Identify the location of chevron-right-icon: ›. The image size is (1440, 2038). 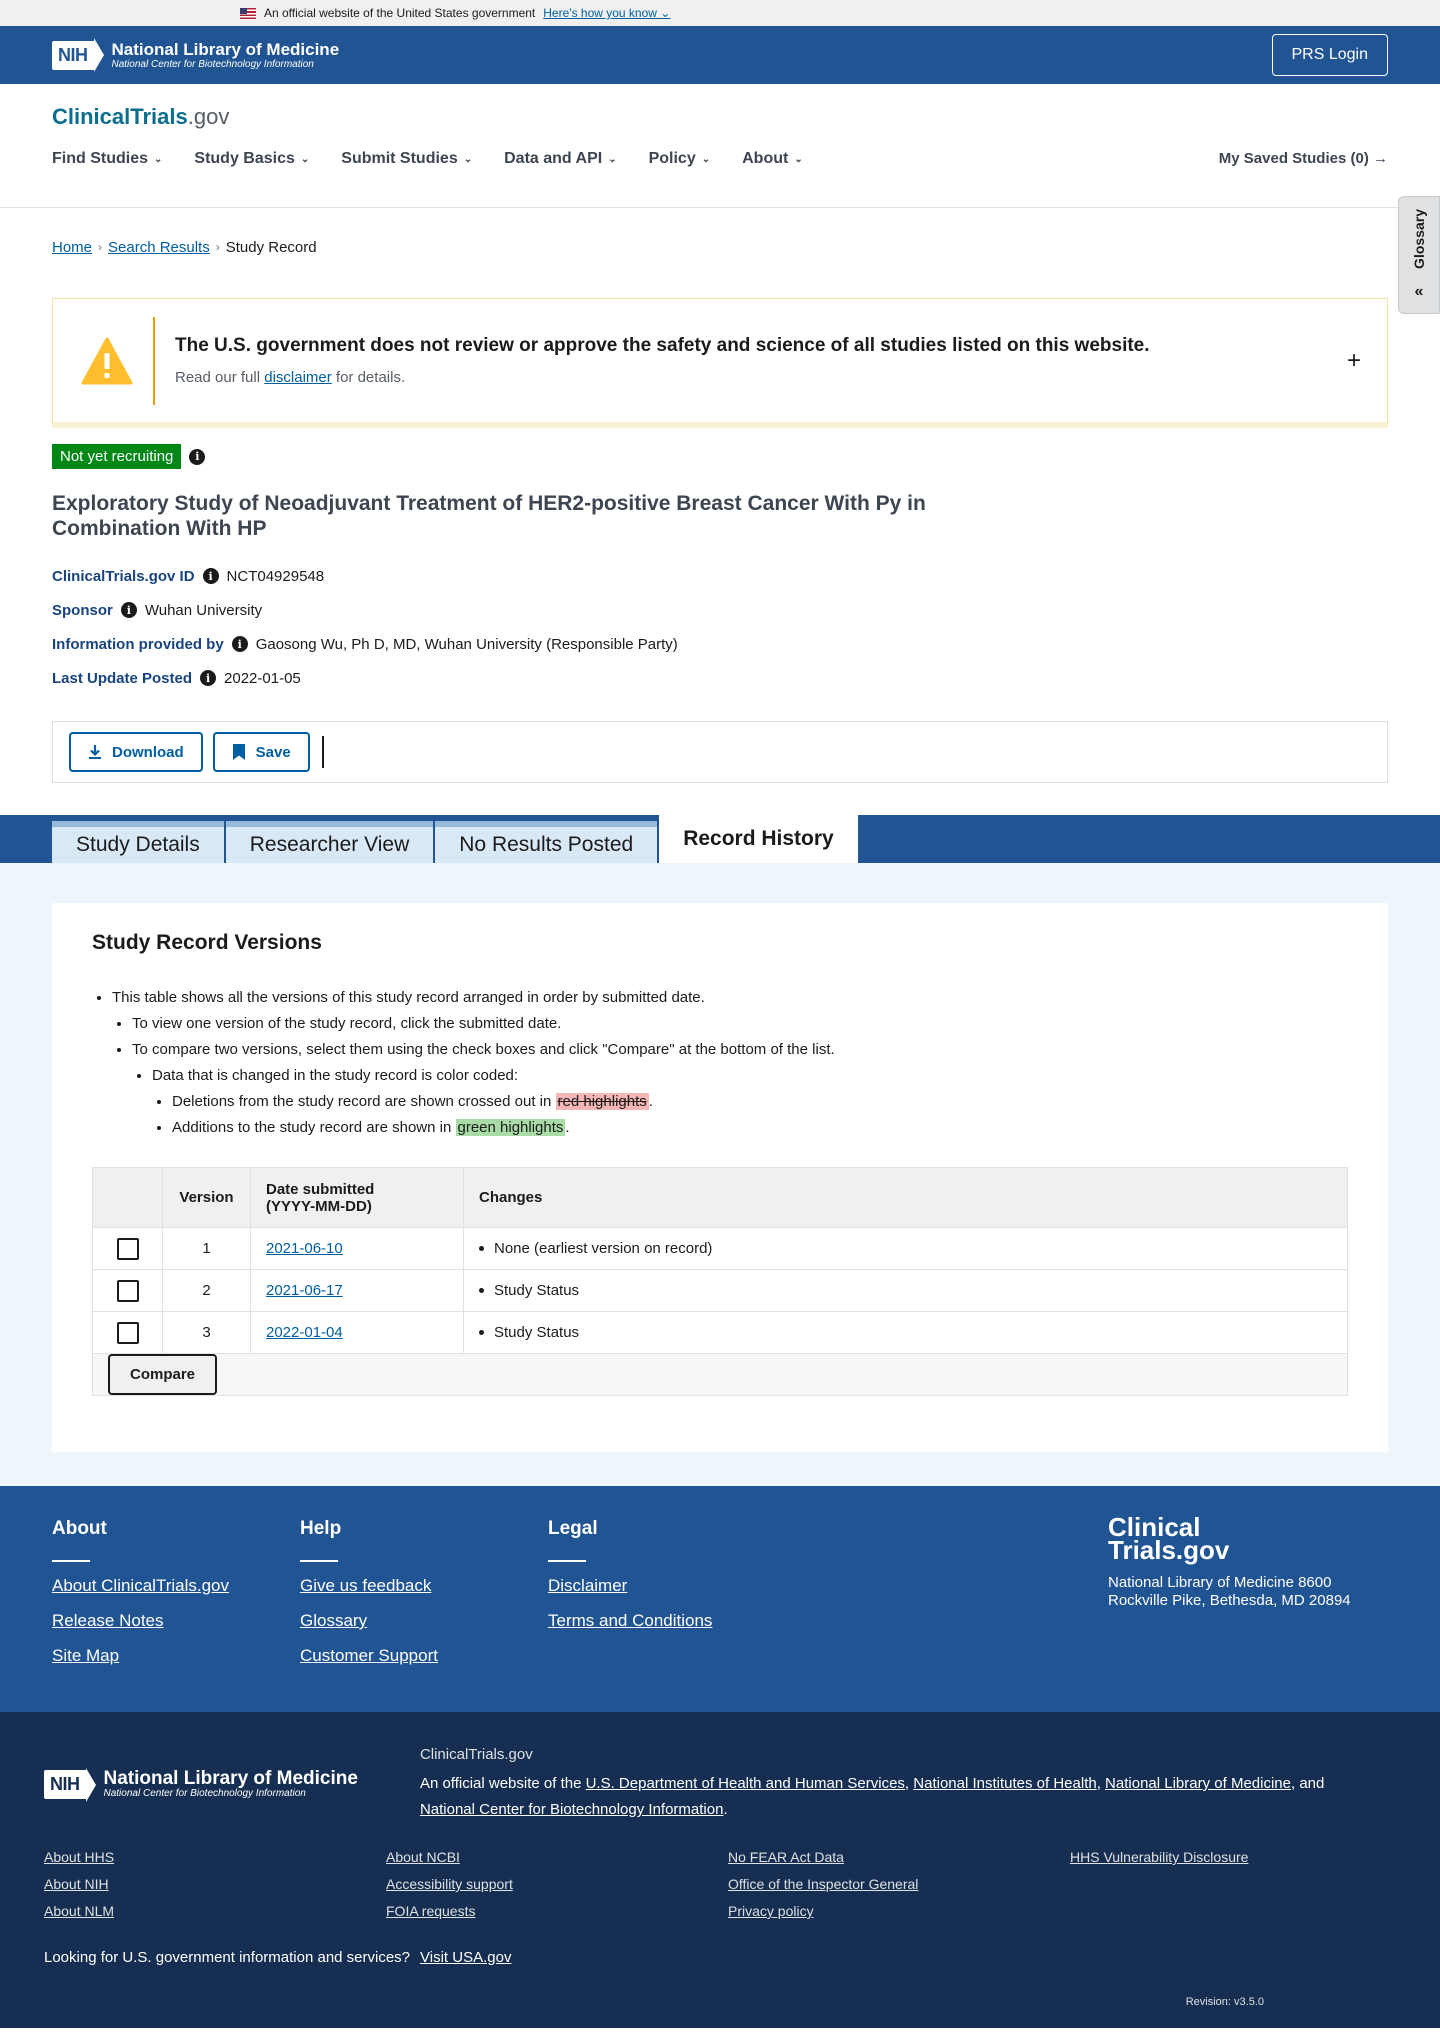
(100, 247).